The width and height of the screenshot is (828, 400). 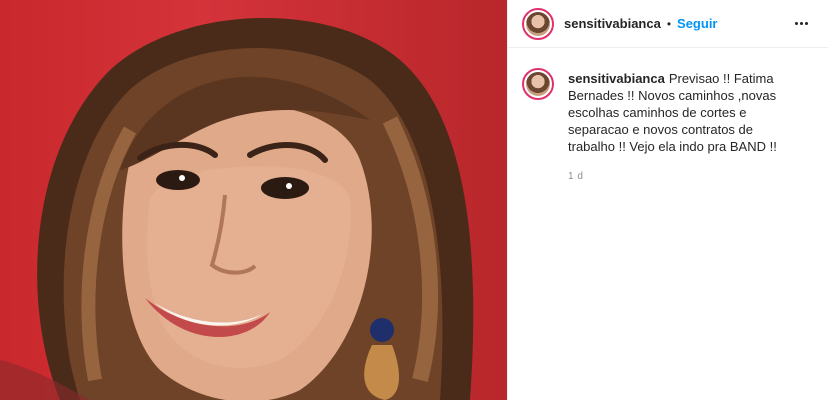 I want to click on follow-button: Seguir, so click(x=697, y=23).